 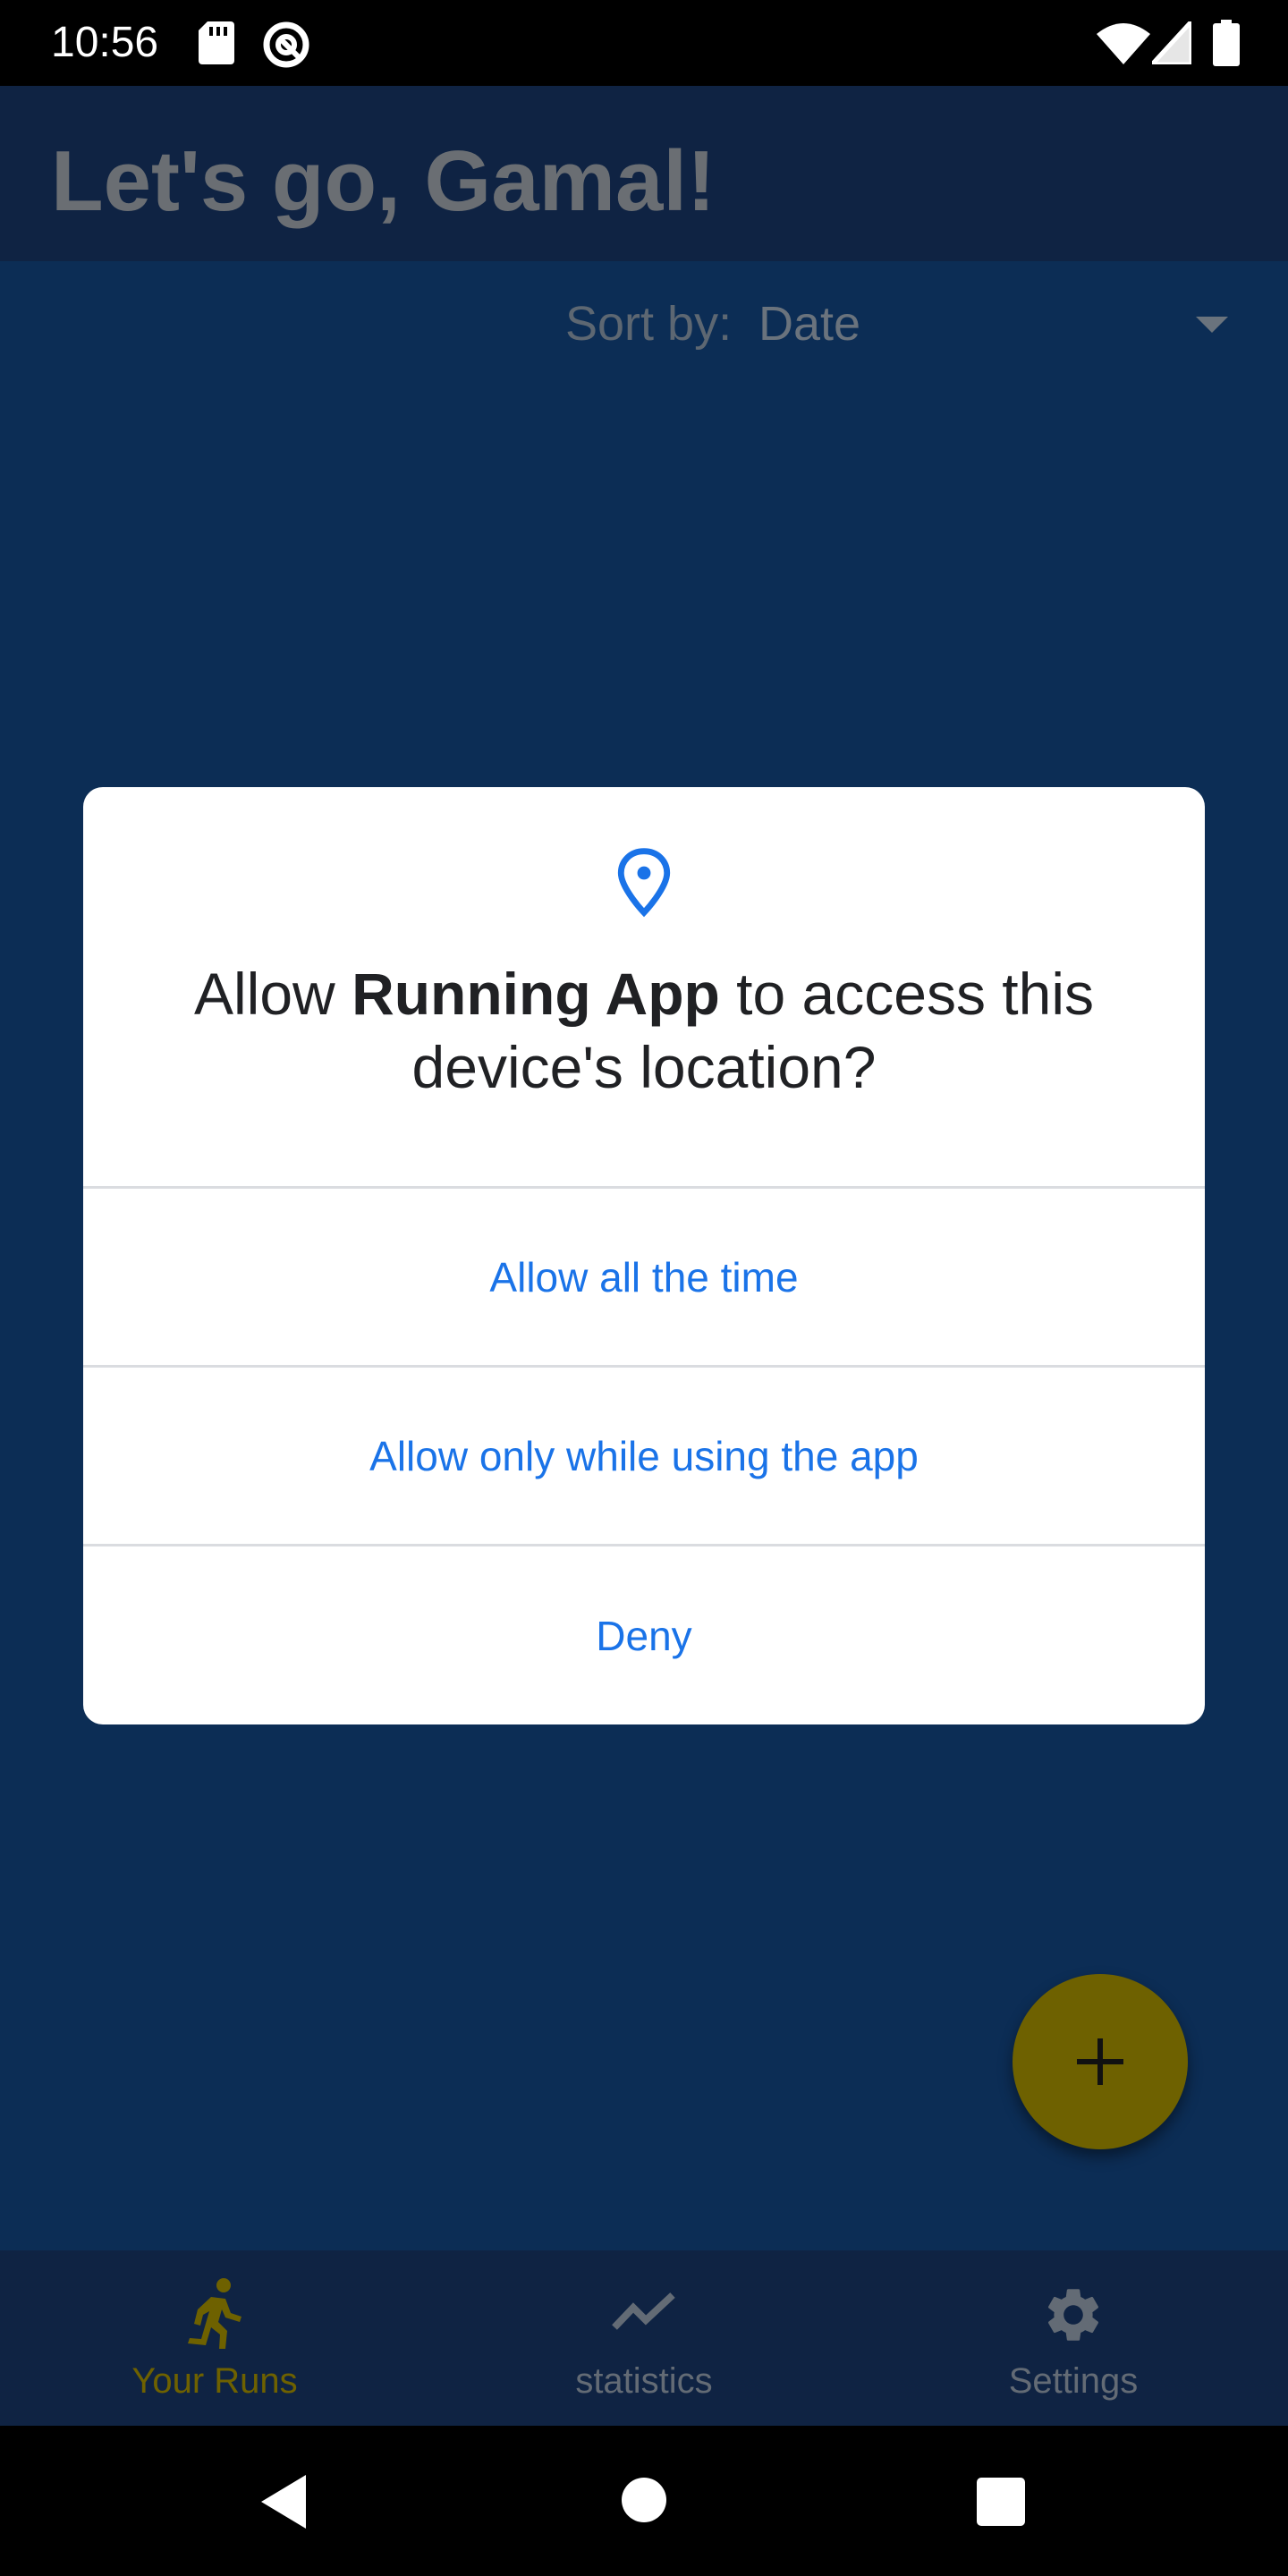 I want to click on home-icon, so click(x=644, y=2500).